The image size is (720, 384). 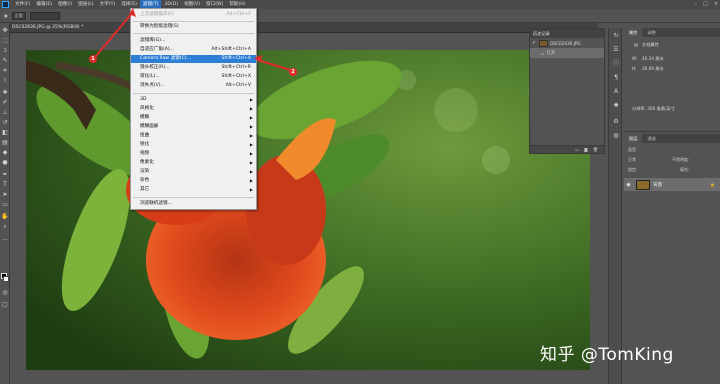 What do you see at coordinates (628, 185) in the screenshot?
I see `visibility-eye-icon: ◉` at bounding box center [628, 185].